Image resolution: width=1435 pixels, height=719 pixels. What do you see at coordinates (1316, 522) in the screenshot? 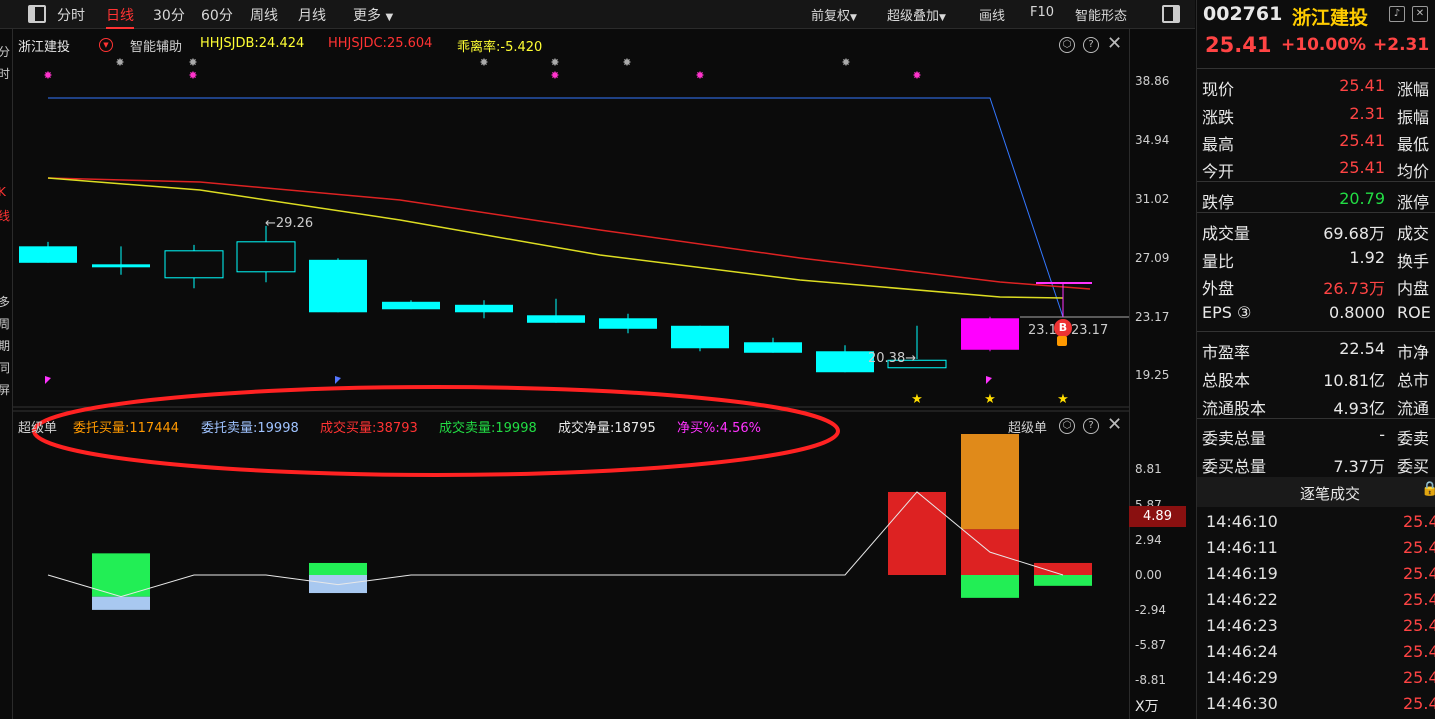
I see `trade-row: 14:46:10 25.4` at bounding box center [1316, 522].